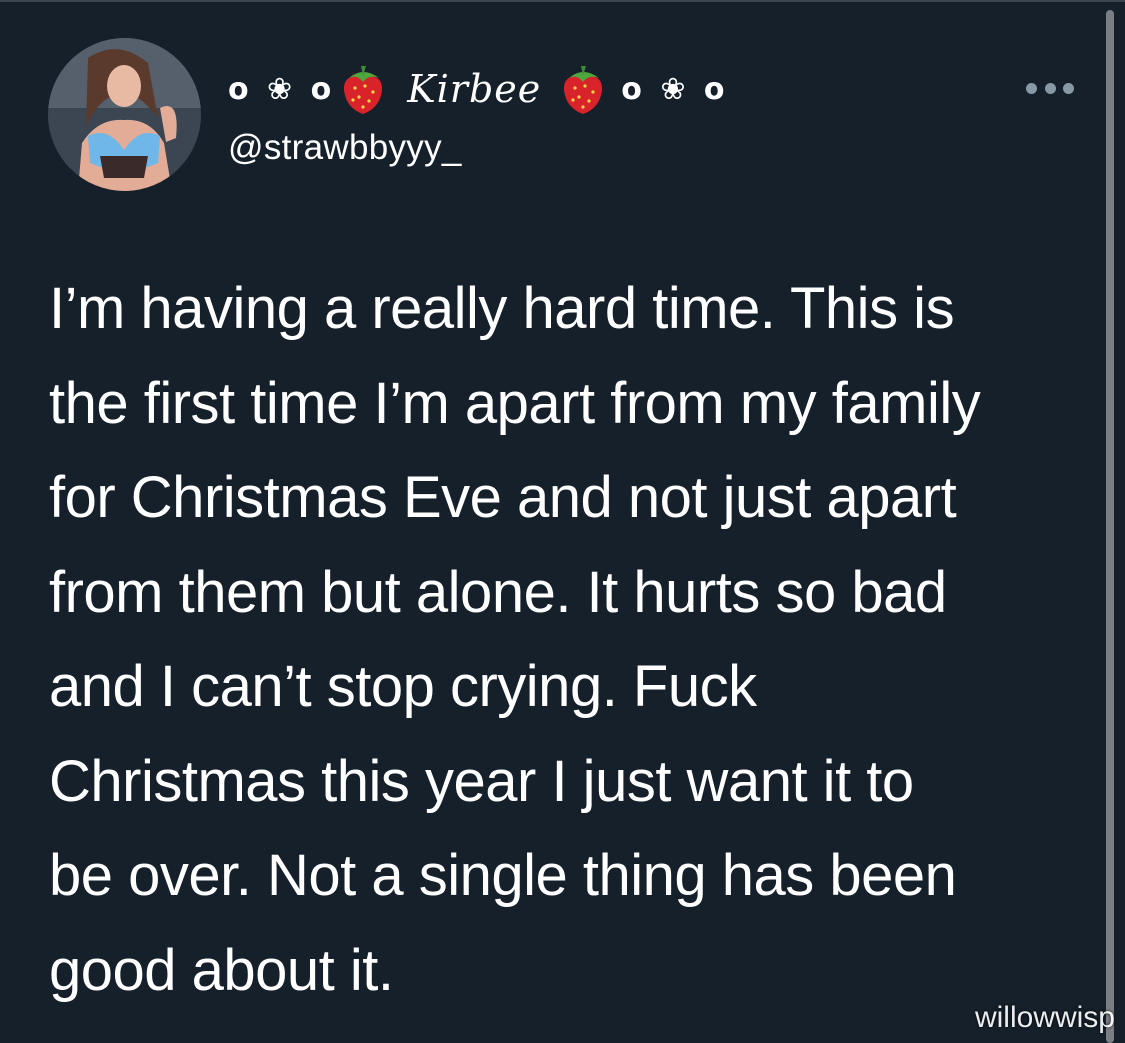  What do you see at coordinates (503, 875) in the screenshot?
I see `tweet-text-line: be over. Not a single thing has been` at bounding box center [503, 875].